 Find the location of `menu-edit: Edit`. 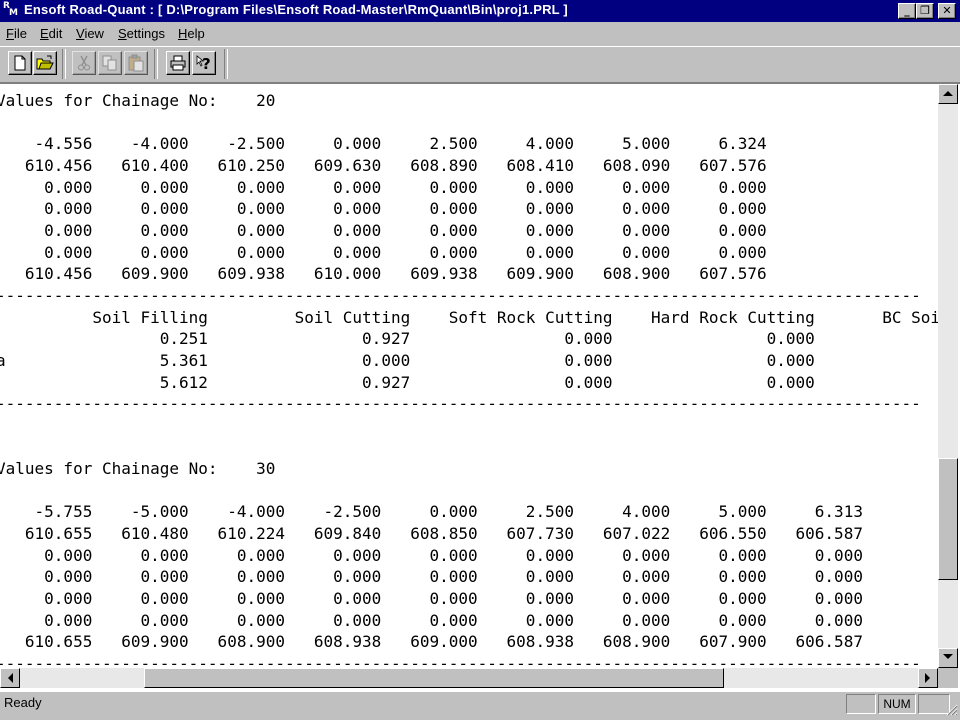

menu-edit: Edit is located at coordinates (51, 33).